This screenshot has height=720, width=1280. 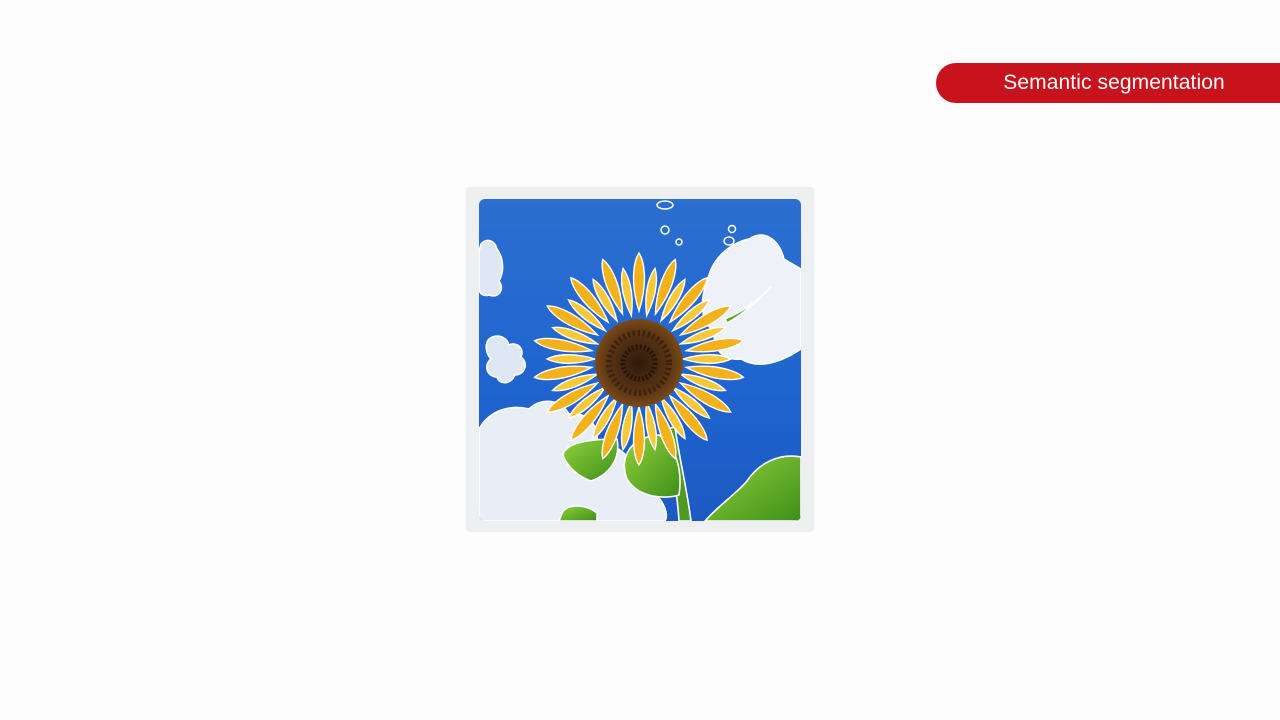 What do you see at coordinates (1114, 82) in the screenshot?
I see `badge-label: Semantic segmentation` at bounding box center [1114, 82].